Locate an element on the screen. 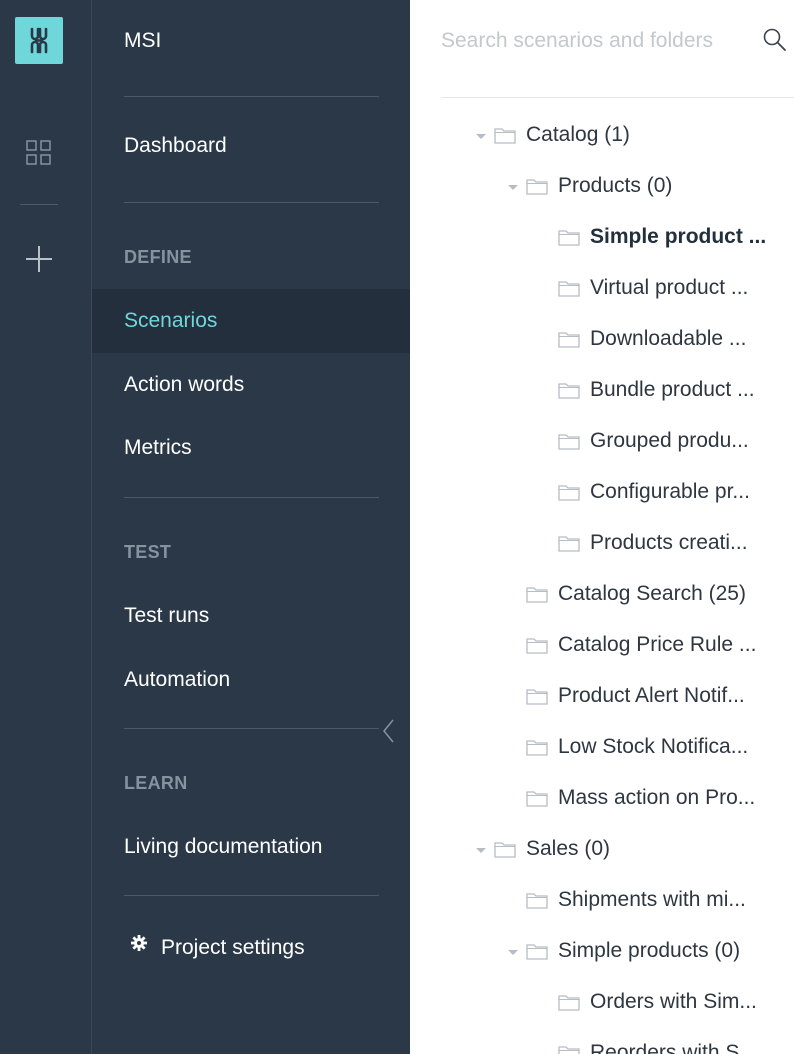 The image size is (794, 1054). sidebar-item-scenarios: Scenarios is located at coordinates (170, 321).